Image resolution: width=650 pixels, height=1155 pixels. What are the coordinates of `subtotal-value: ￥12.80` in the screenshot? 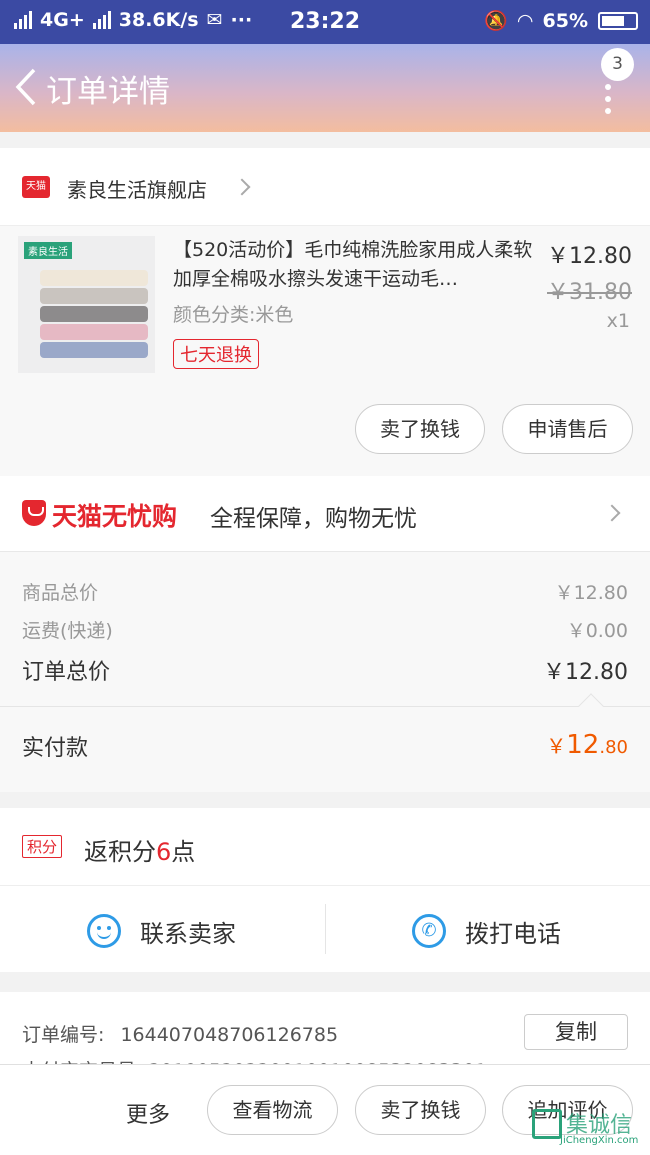 It's located at (591, 593).